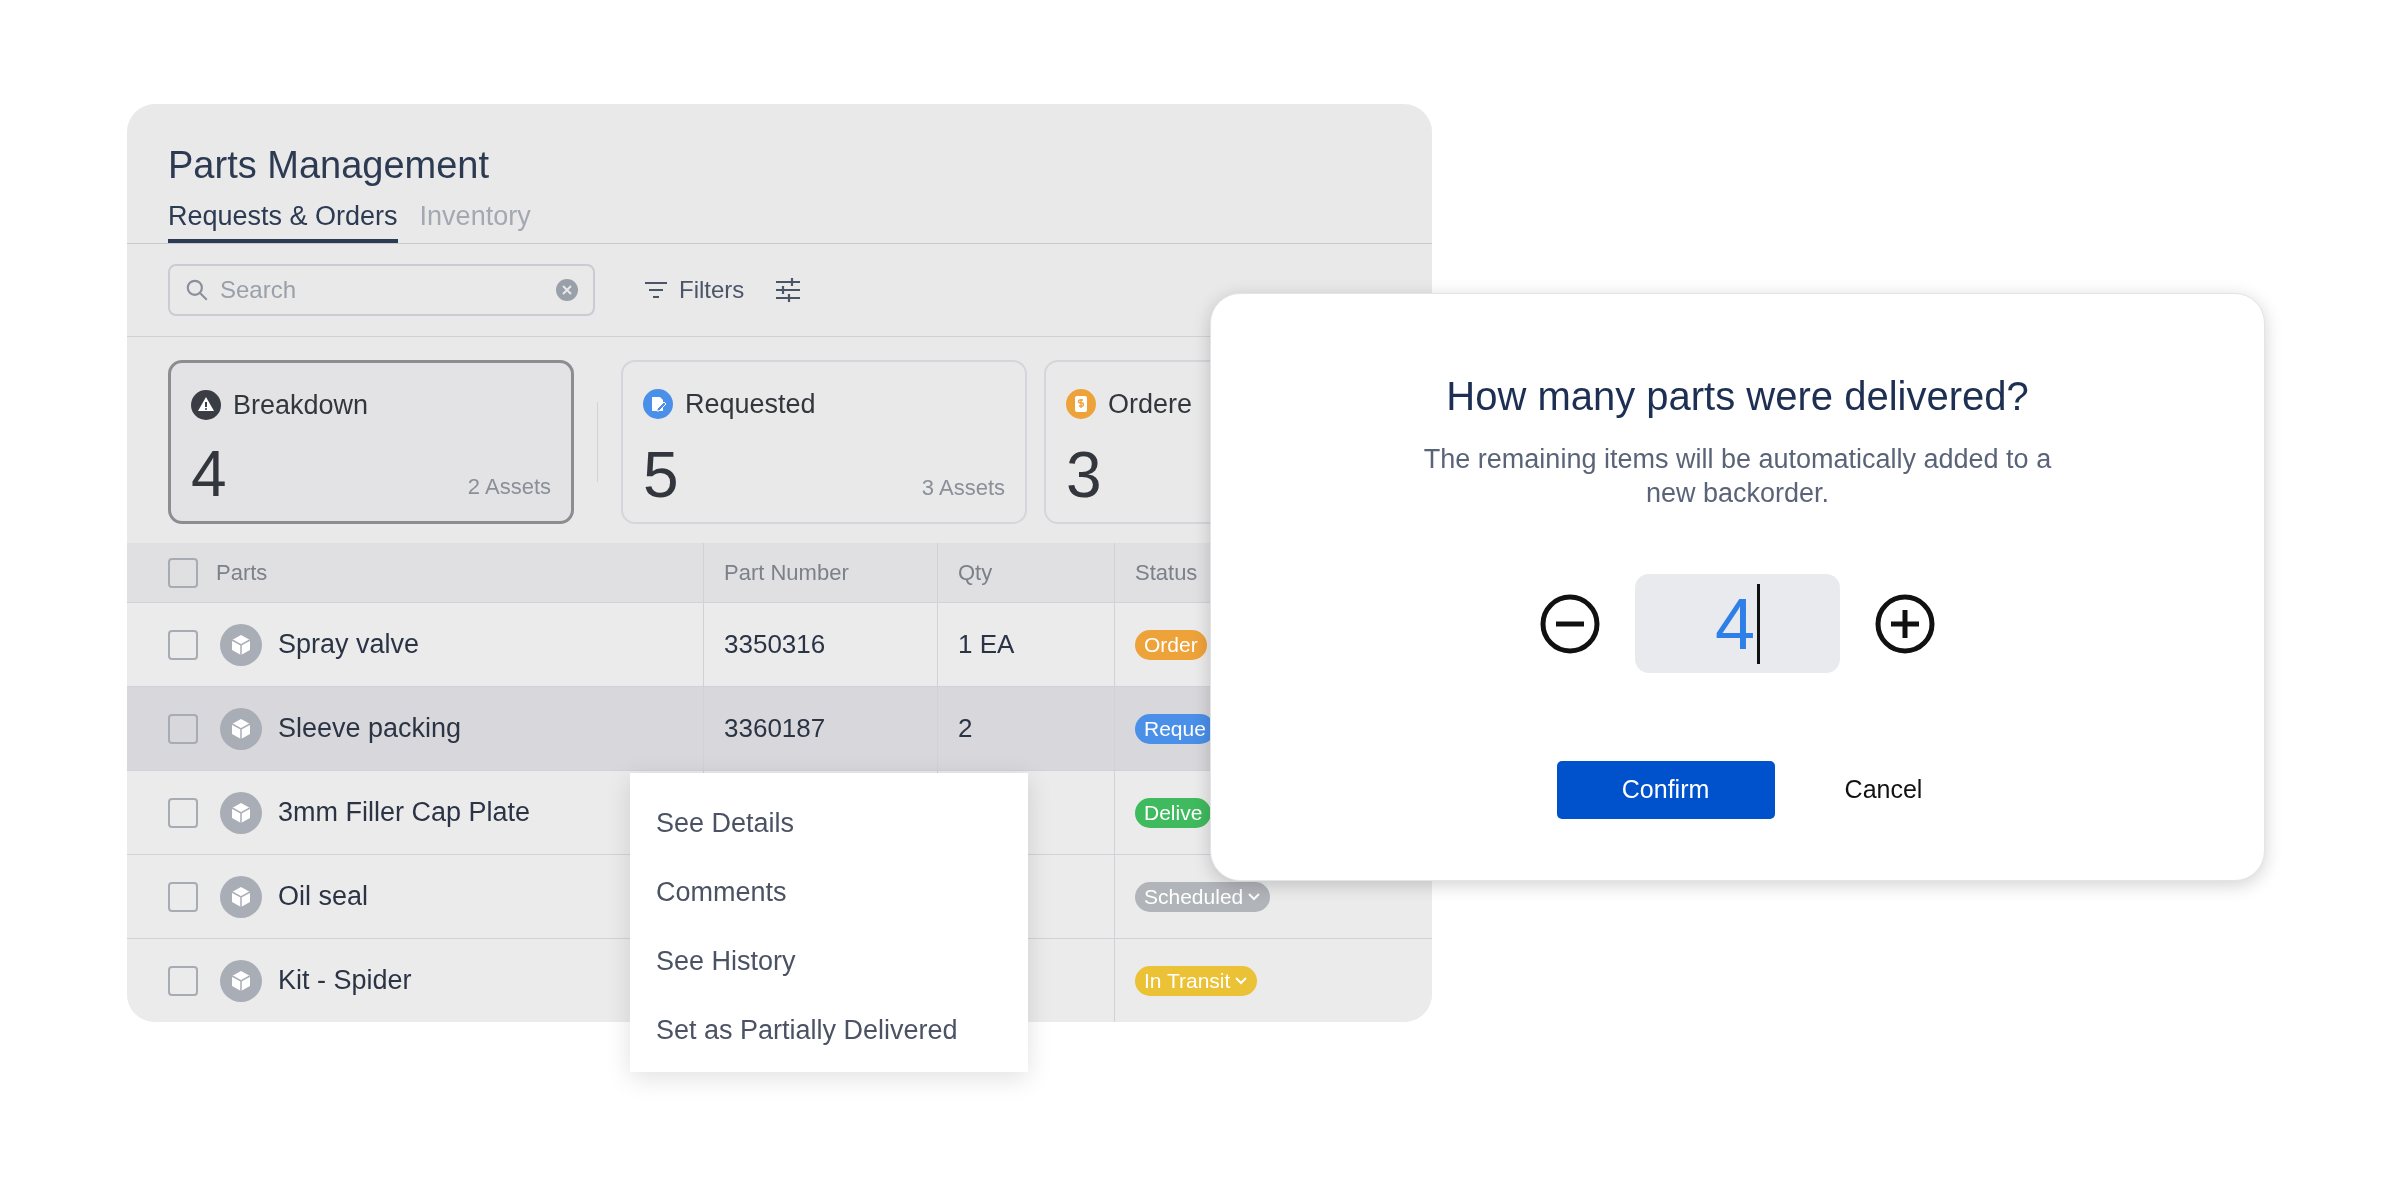 The height and width of the screenshot is (1200, 2400). I want to click on table-cell-text: 3350316, so click(775, 644).